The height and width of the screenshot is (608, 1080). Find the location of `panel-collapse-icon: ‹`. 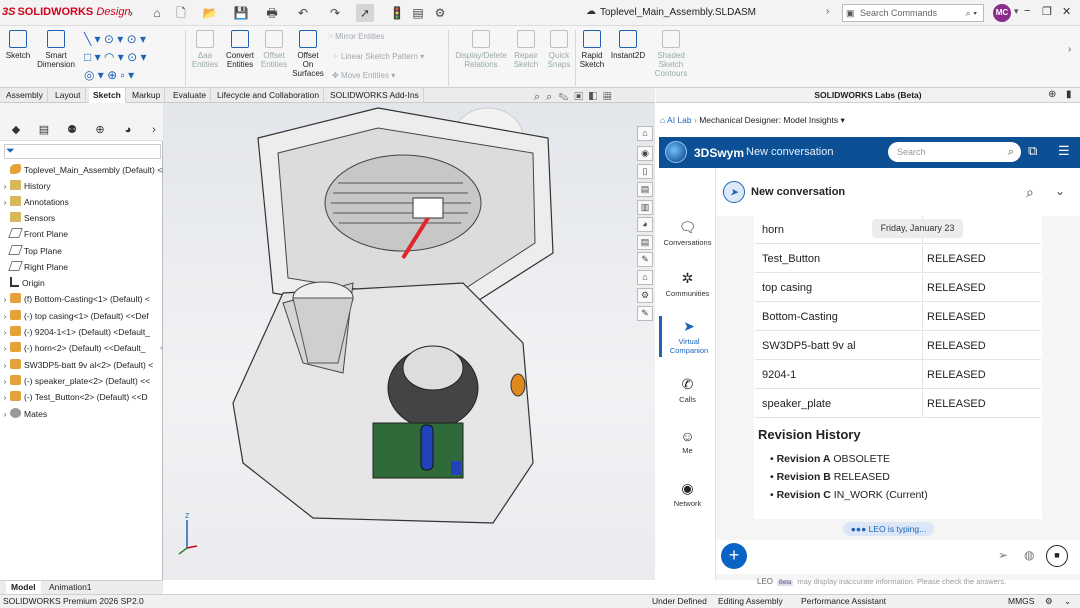

panel-collapse-icon: ‹ is located at coordinates (161, 347).